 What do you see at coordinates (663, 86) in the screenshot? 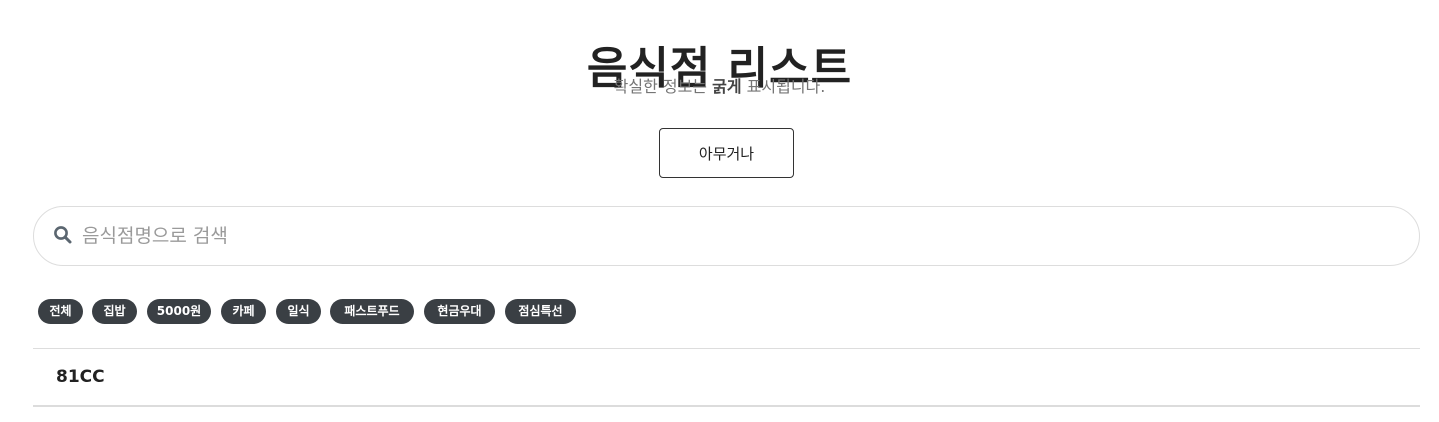
I see `subtitle-prefix: 확실한 정보는` at bounding box center [663, 86].